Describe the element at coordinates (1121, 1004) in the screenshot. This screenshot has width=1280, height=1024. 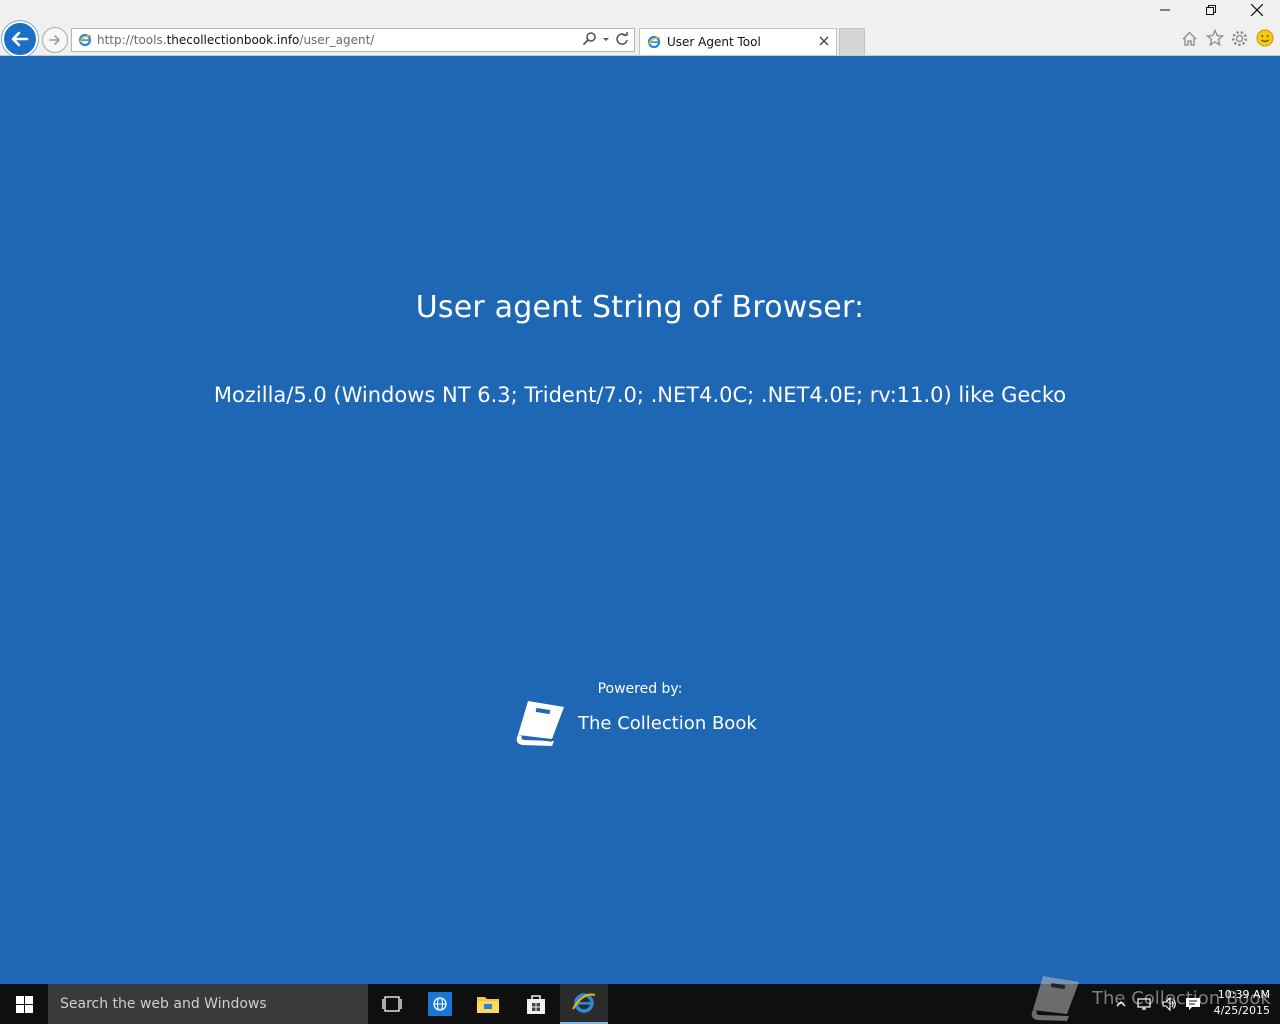
I see `chevron-up-icon` at that location.